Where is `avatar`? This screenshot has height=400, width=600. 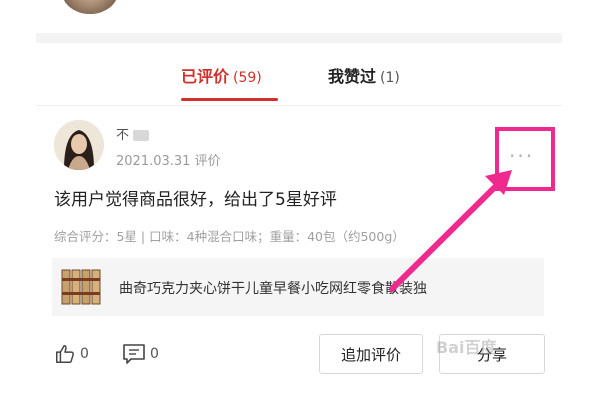
avatar is located at coordinates (79, 145).